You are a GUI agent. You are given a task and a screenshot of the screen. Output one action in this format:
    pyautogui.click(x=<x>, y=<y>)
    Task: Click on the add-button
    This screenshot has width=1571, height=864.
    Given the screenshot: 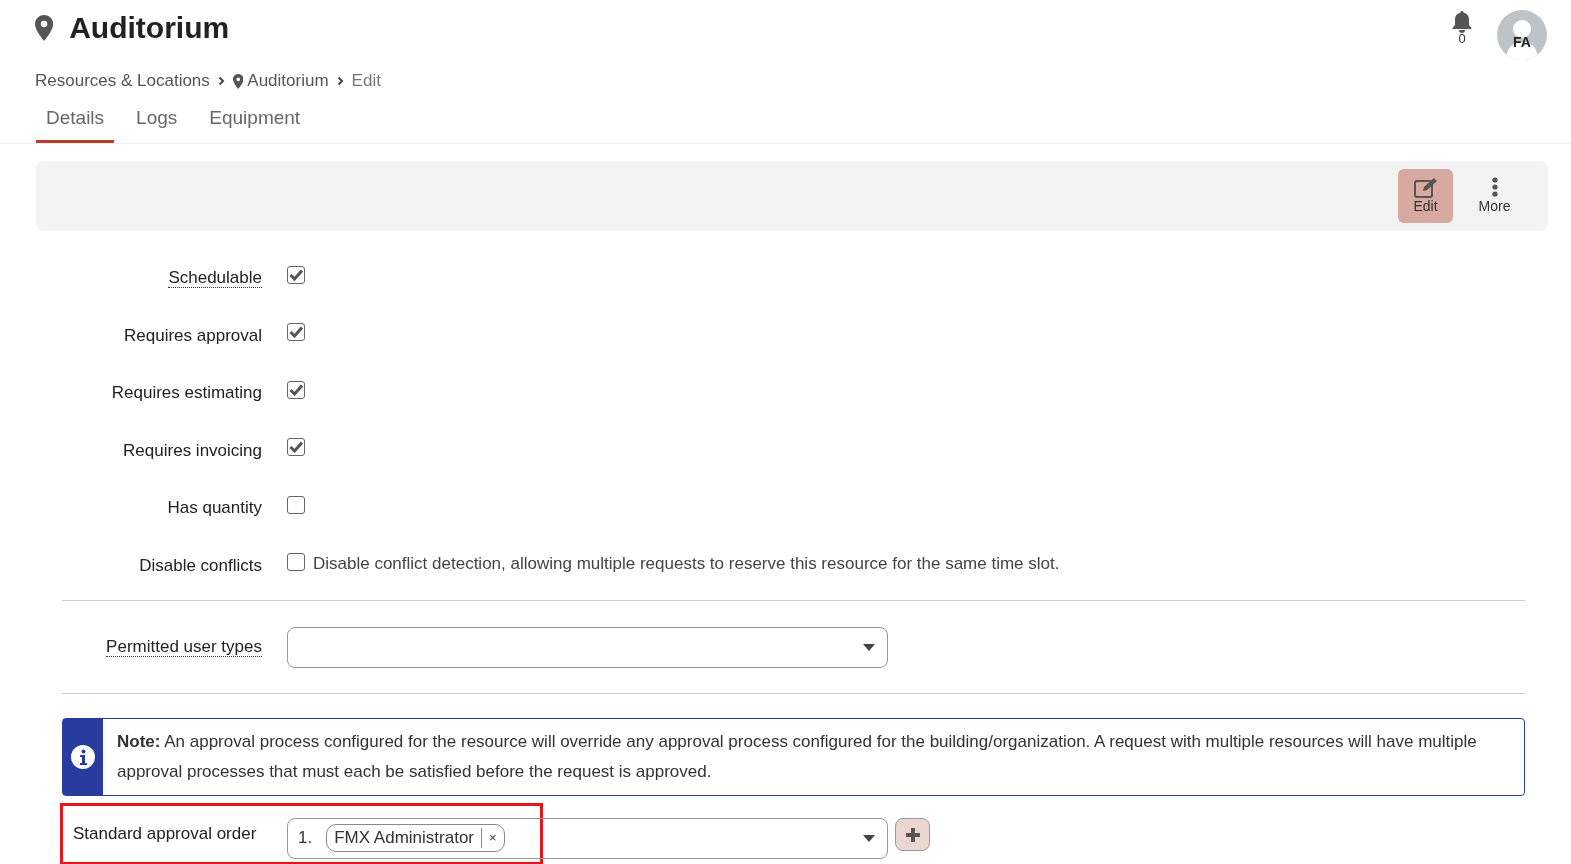 What is the action you would take?
    pyautogui.click(x=912, y=834)
    